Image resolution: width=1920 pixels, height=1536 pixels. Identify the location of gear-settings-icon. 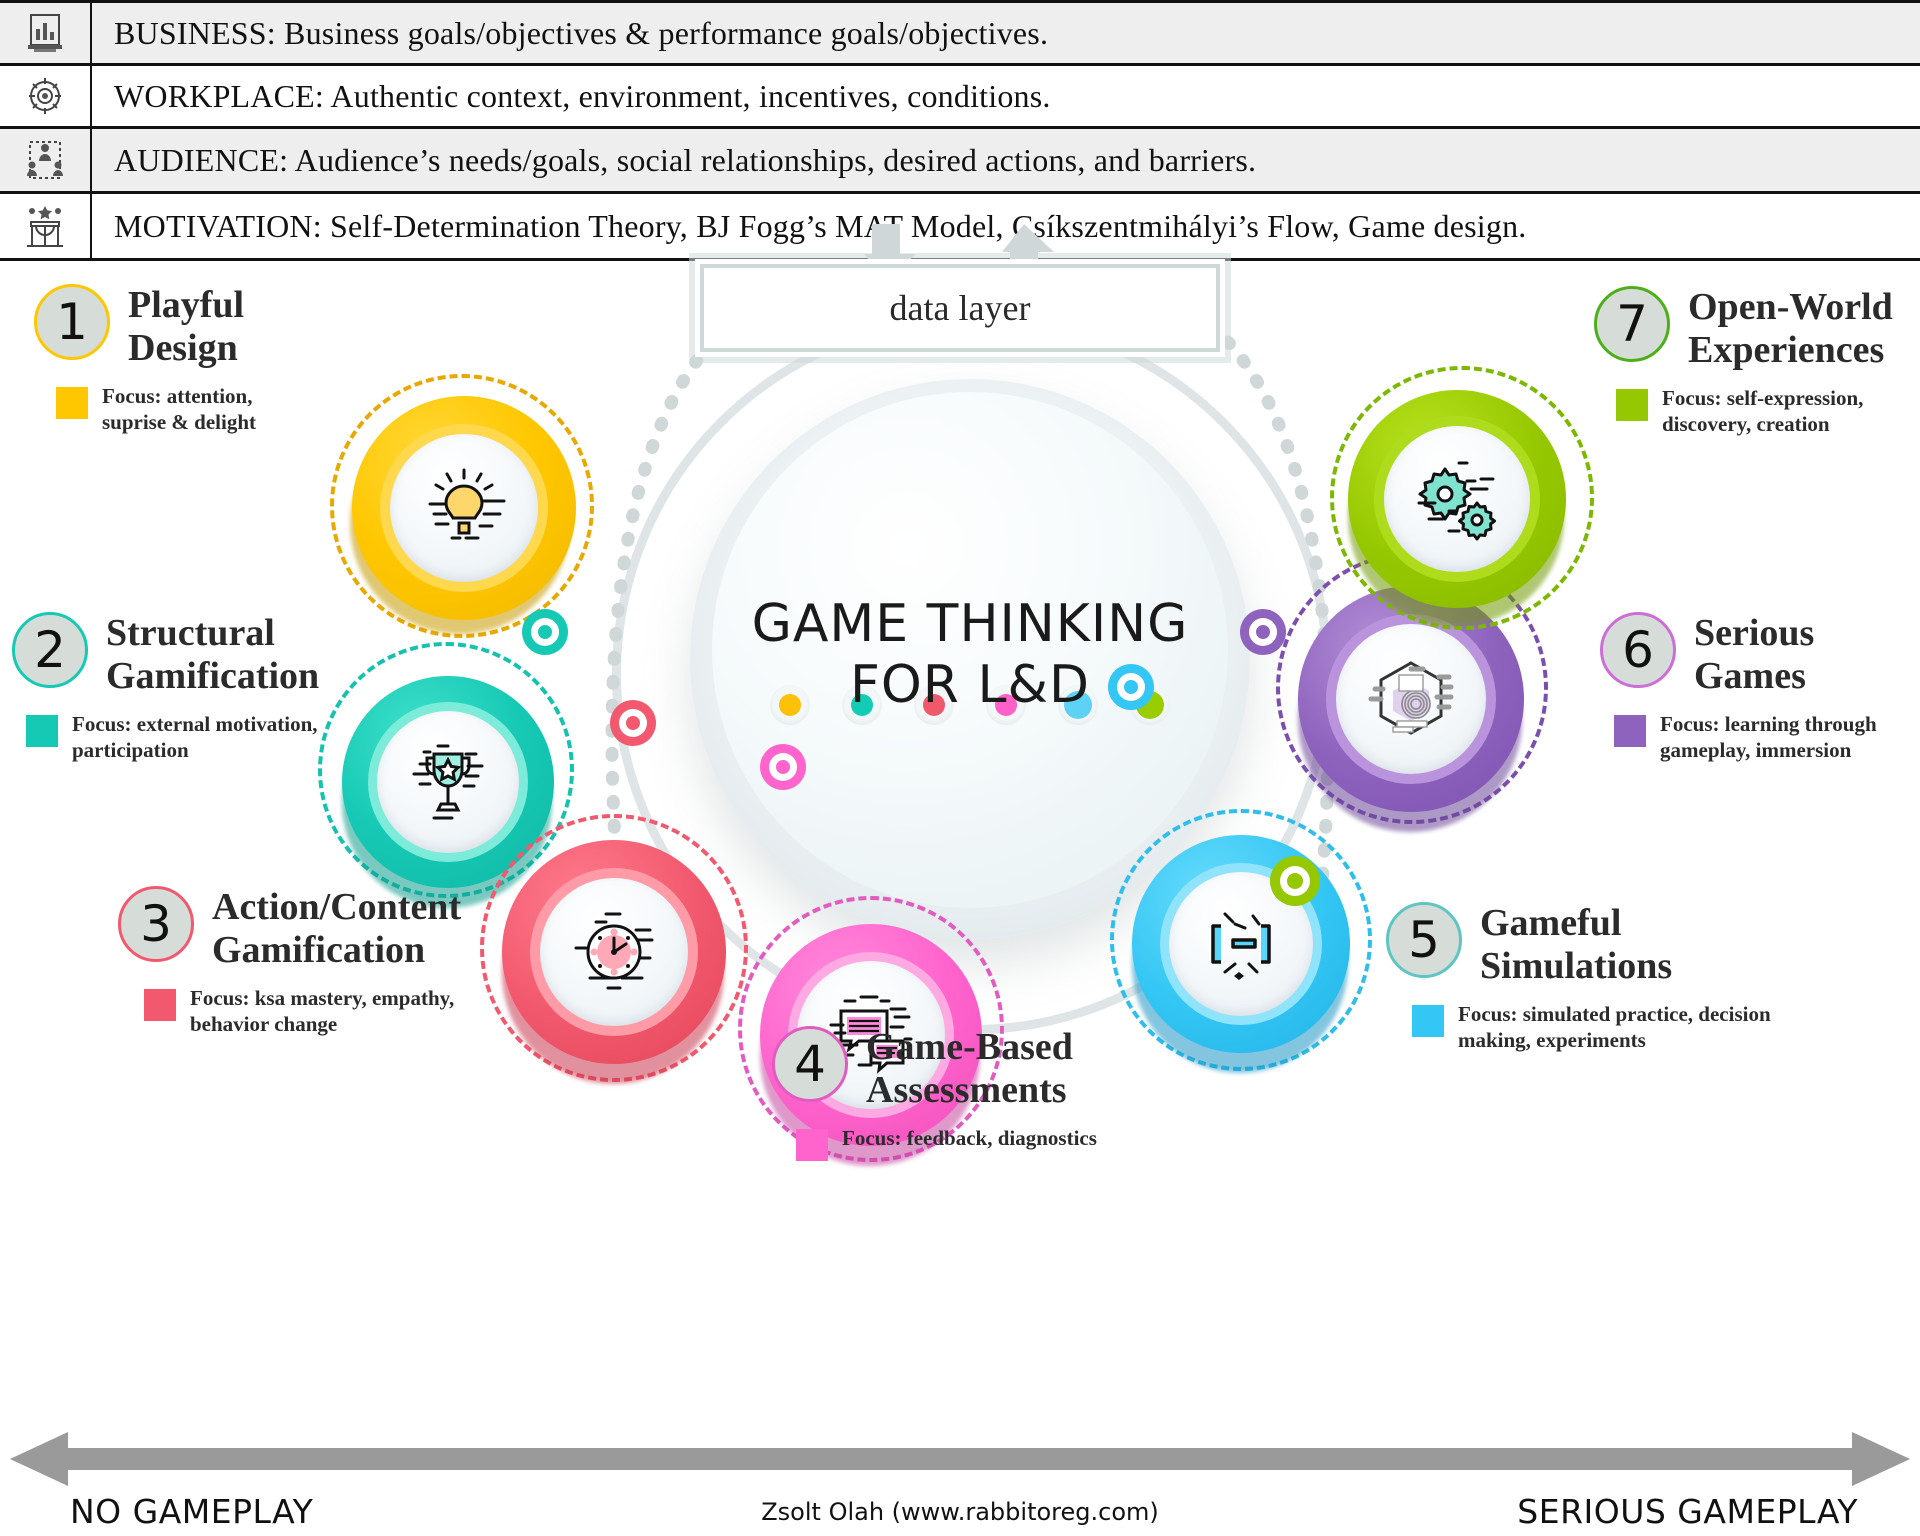
(46, 96).